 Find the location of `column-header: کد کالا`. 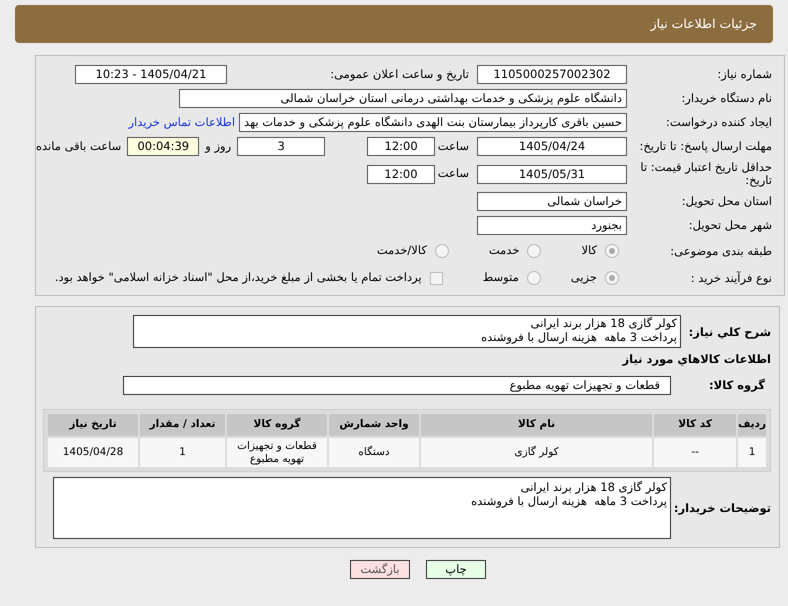

column-header: کد کالا is located at coordinates (695, 425).